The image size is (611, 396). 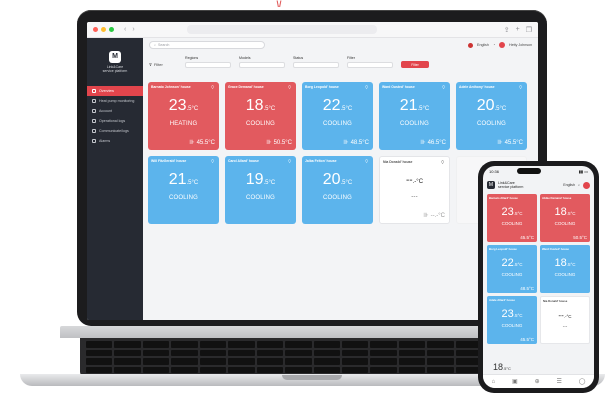 I want to click on sidebar-item: Communicate/logs, so click(x=115, y=131).